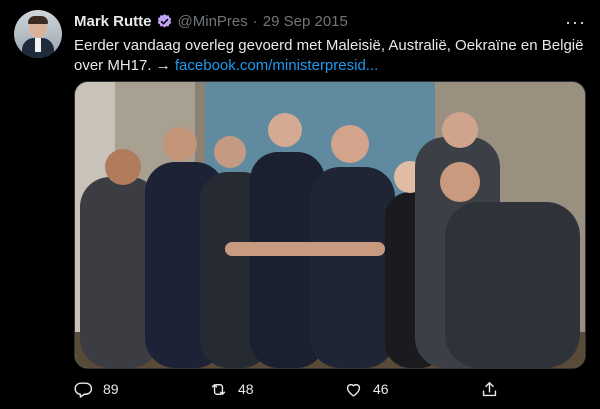 The image size is (600, 409). Describe the element at coordinates (305, 21) in the screenshot. I see `tweet-date: 29 Sep 2015` at that location.